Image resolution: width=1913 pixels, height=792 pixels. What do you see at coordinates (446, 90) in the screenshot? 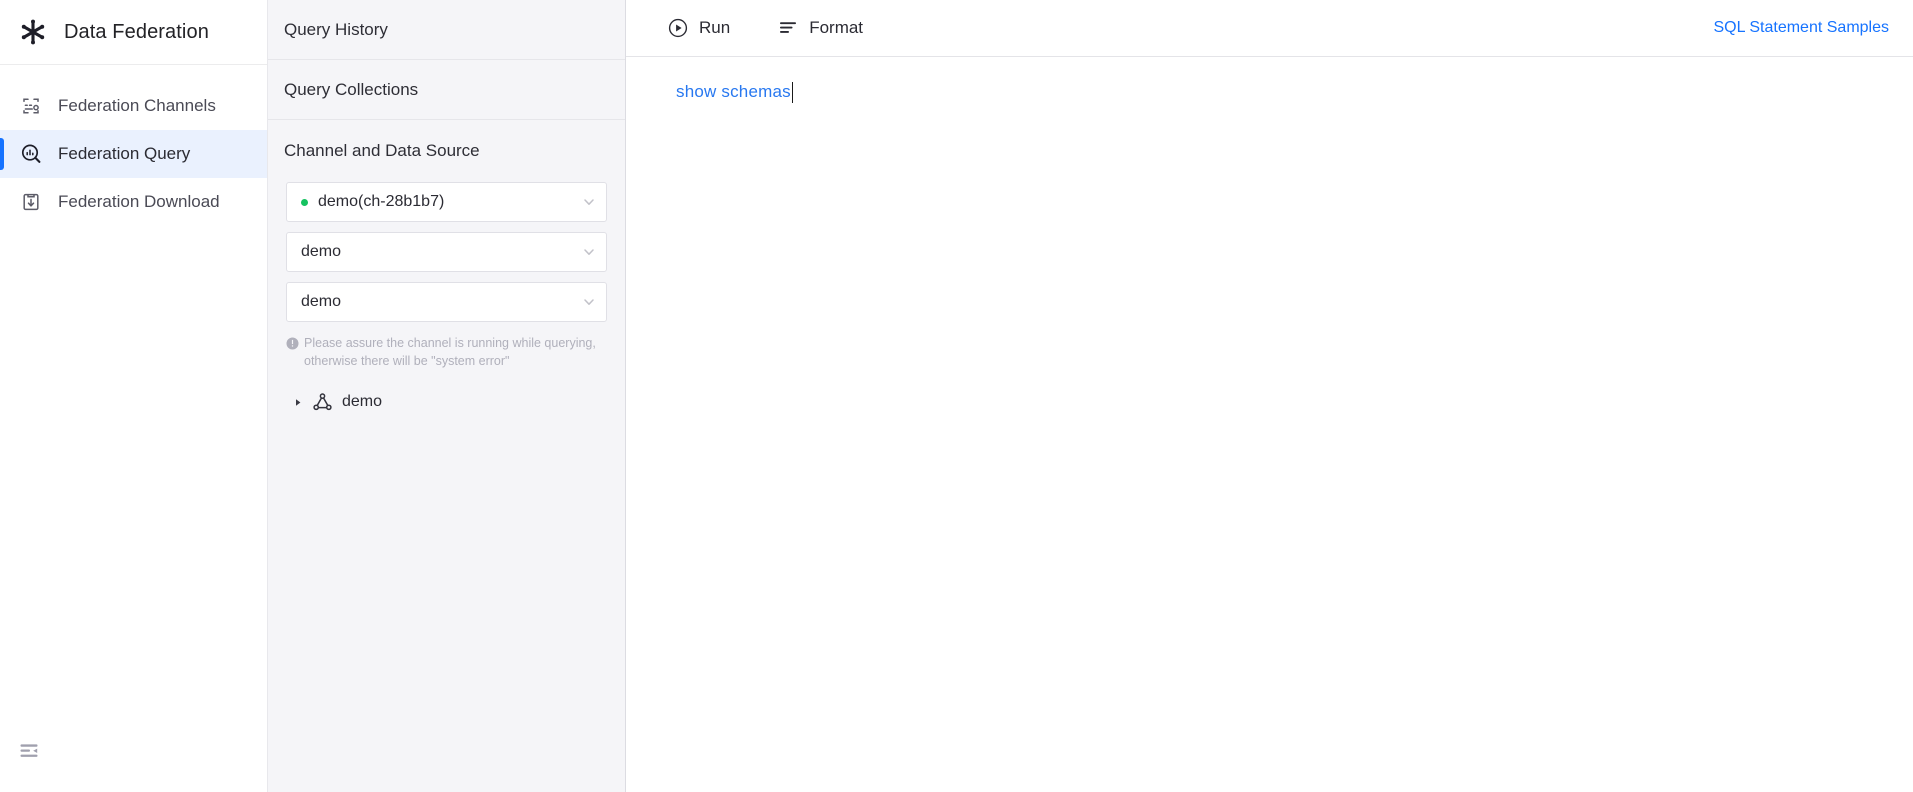
I see `query-collections-row: Query Collections` at bounding box center [446, 90].